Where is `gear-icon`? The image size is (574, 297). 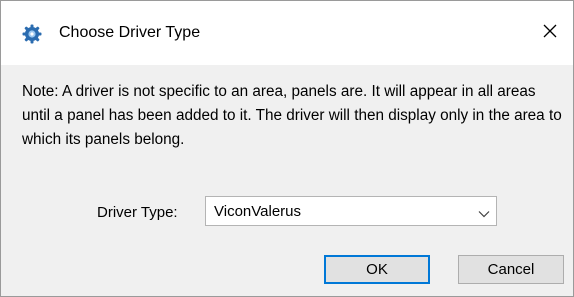
gear-icon is located at coordinates (32, 34).